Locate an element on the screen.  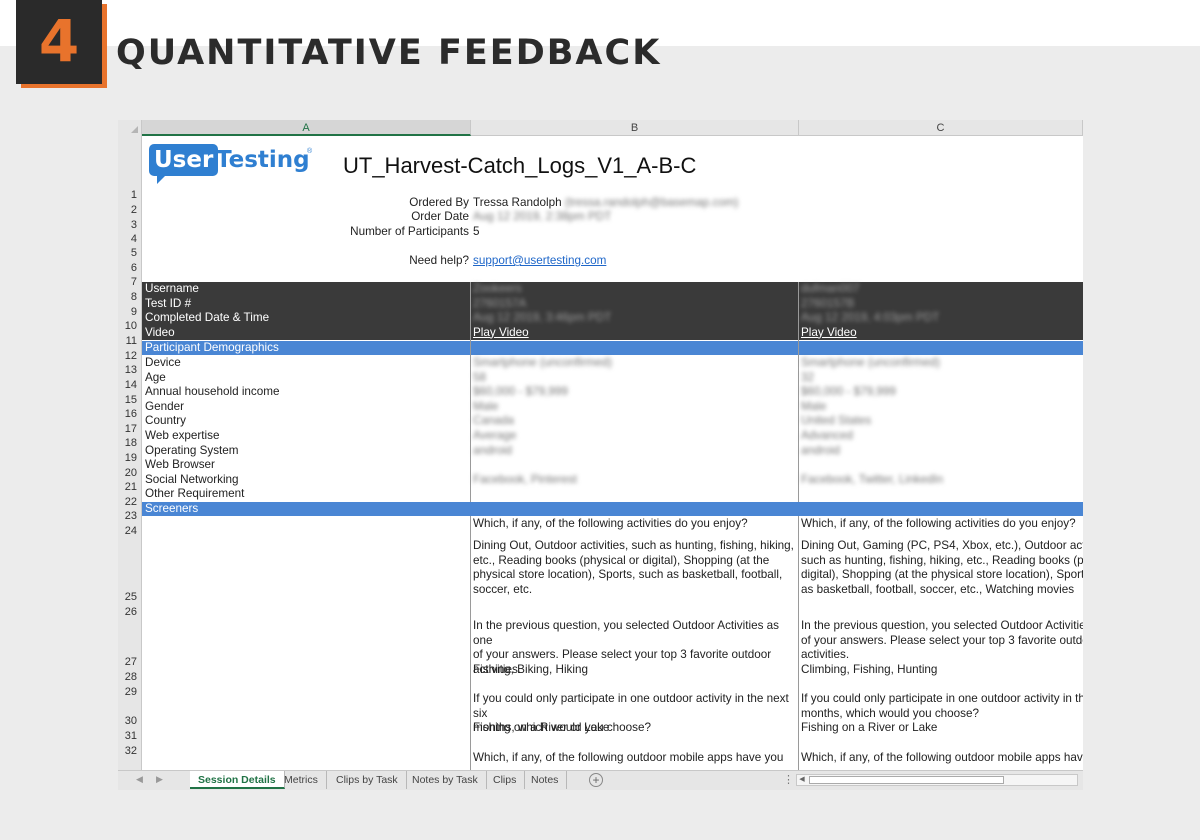
horizontal-scroll-thumb is located at coordinates (906, 780).